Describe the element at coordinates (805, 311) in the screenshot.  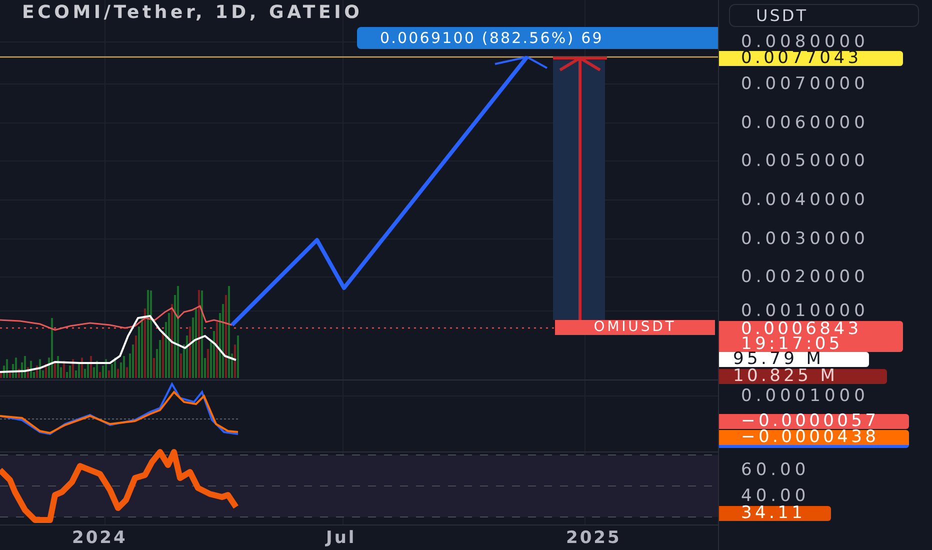
I see `price-axis-label: 0.0010000` at that location.